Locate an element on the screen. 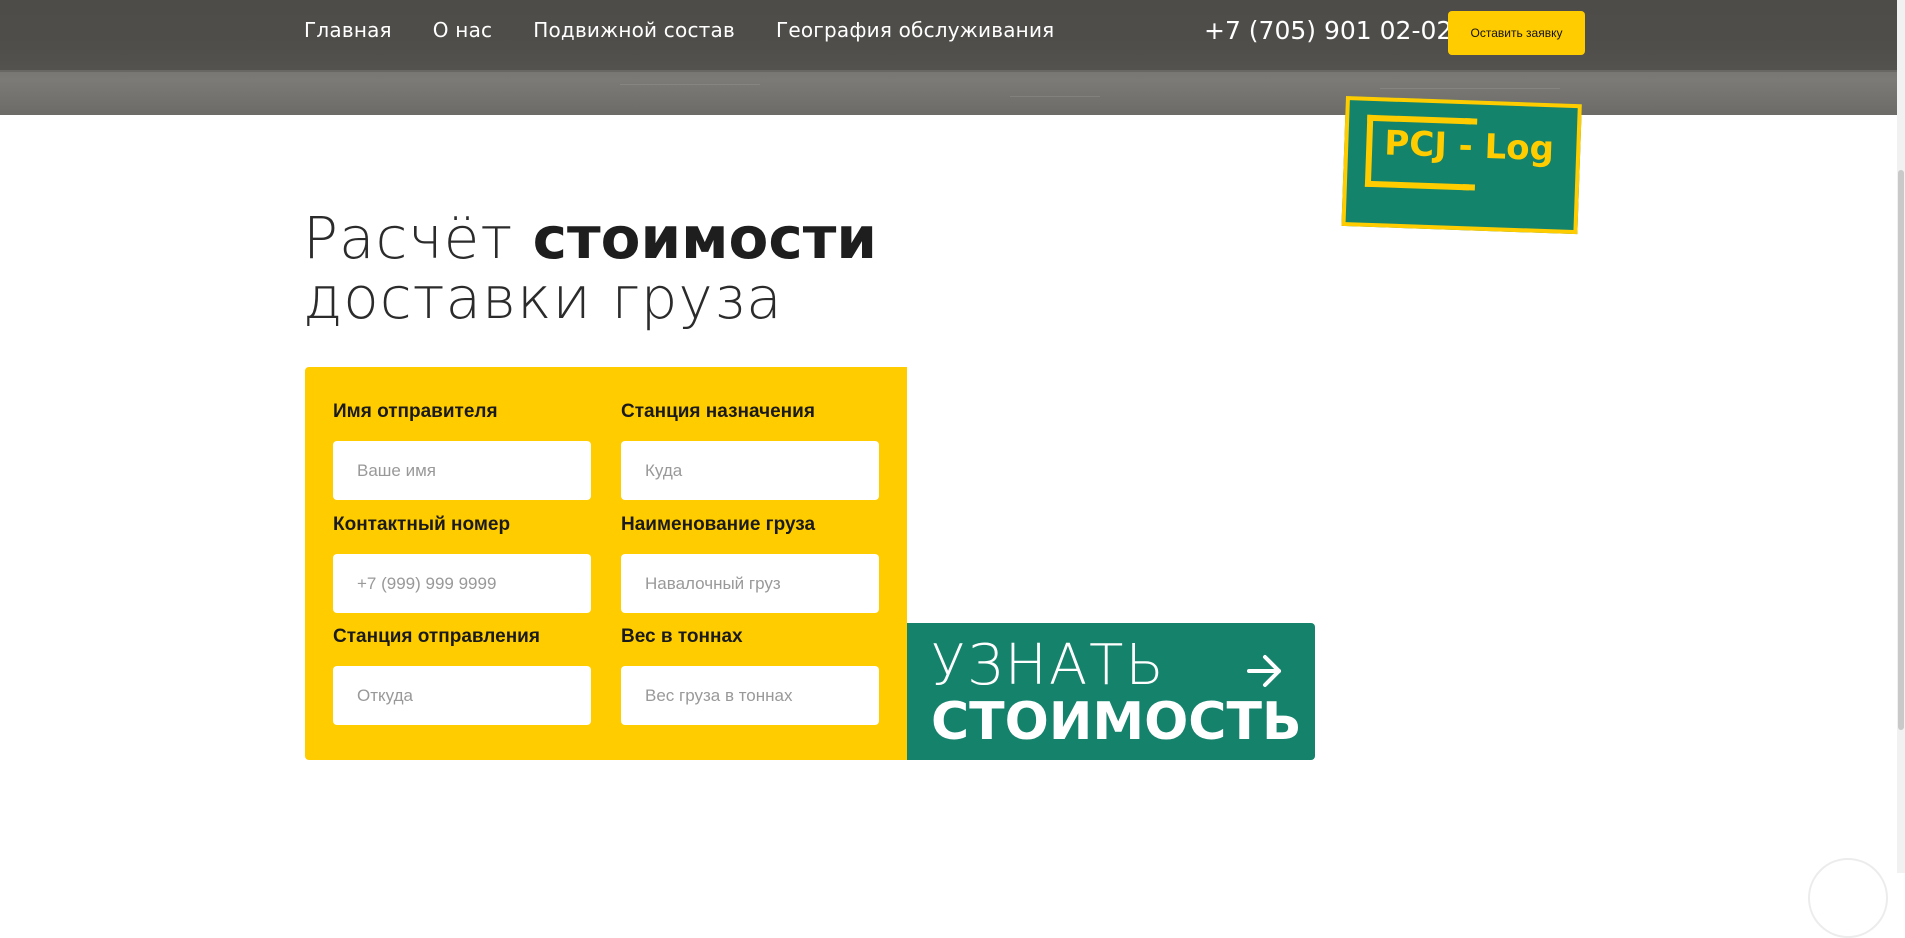 Image resolution: width=1905 pixels, height=938 pixels. cargo-name-input is located at coordinates (750, 583).